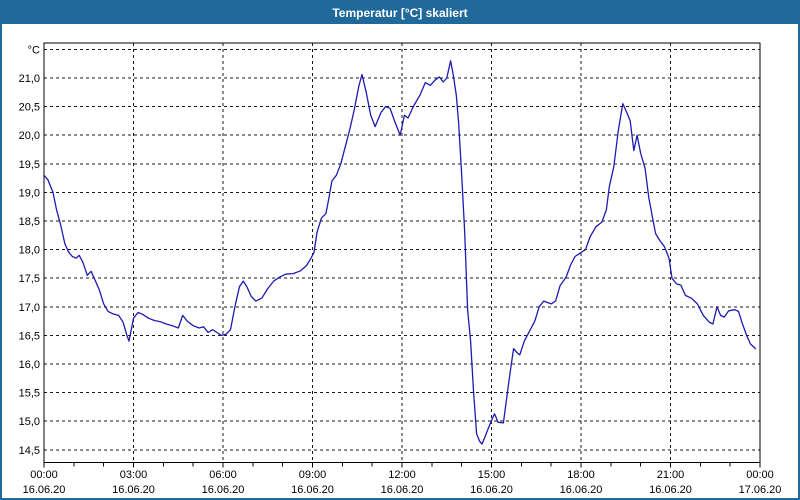  What do you see at coordinates (29, 365) in the screenshot?
I see `y-tick-label: 16,0` at bounding box center [29, 365].